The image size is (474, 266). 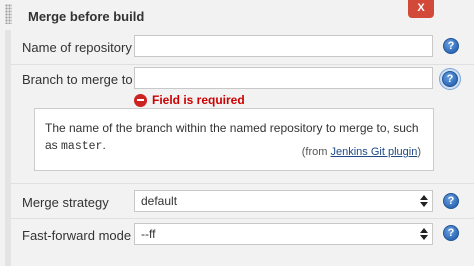 I want to click on help-text-end: ., so click(x=104, y=145).